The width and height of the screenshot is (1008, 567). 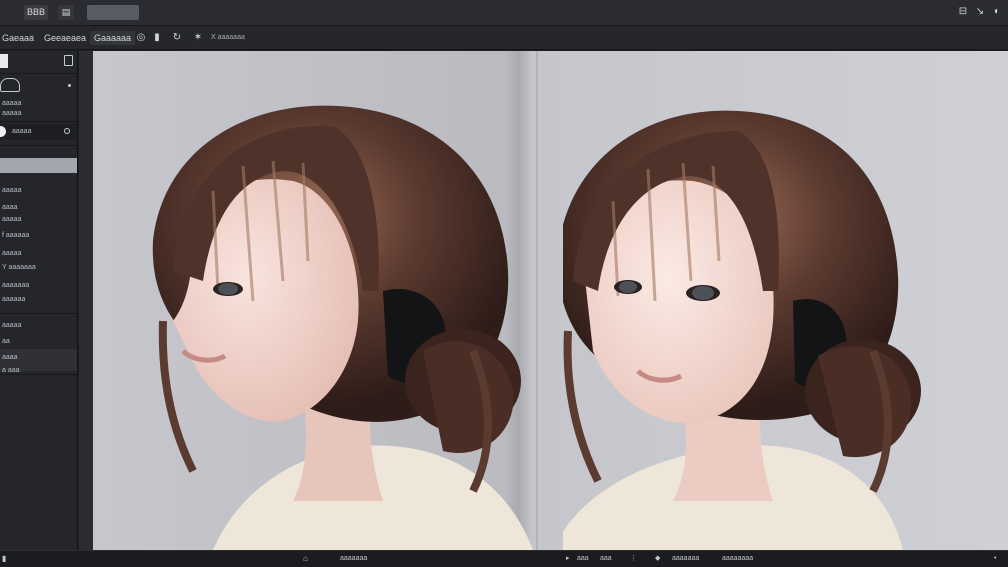 What do you see at coordinates (738, 558) in the screenshot?
I see `status-right-text-4: aaaaaaaa` at bounding box center [738, 558].